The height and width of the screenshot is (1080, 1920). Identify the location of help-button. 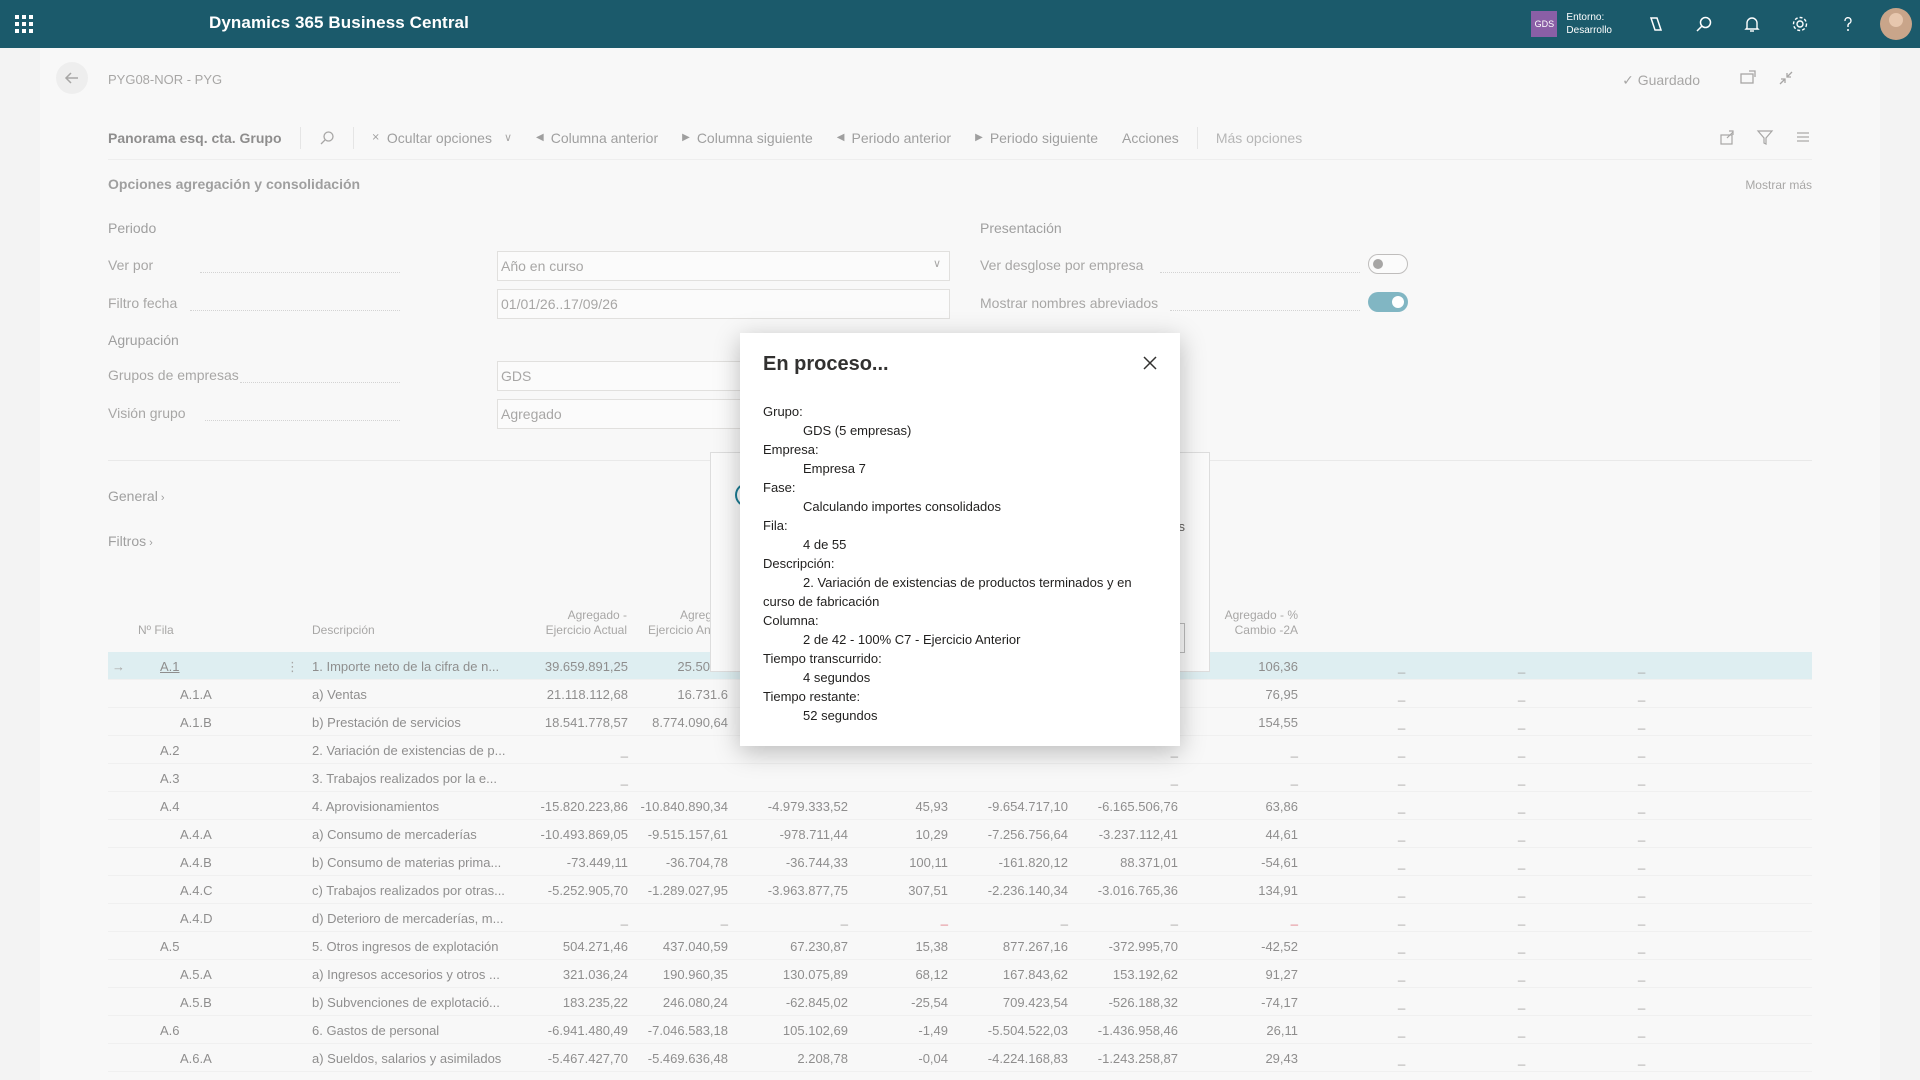
(1848, 24).